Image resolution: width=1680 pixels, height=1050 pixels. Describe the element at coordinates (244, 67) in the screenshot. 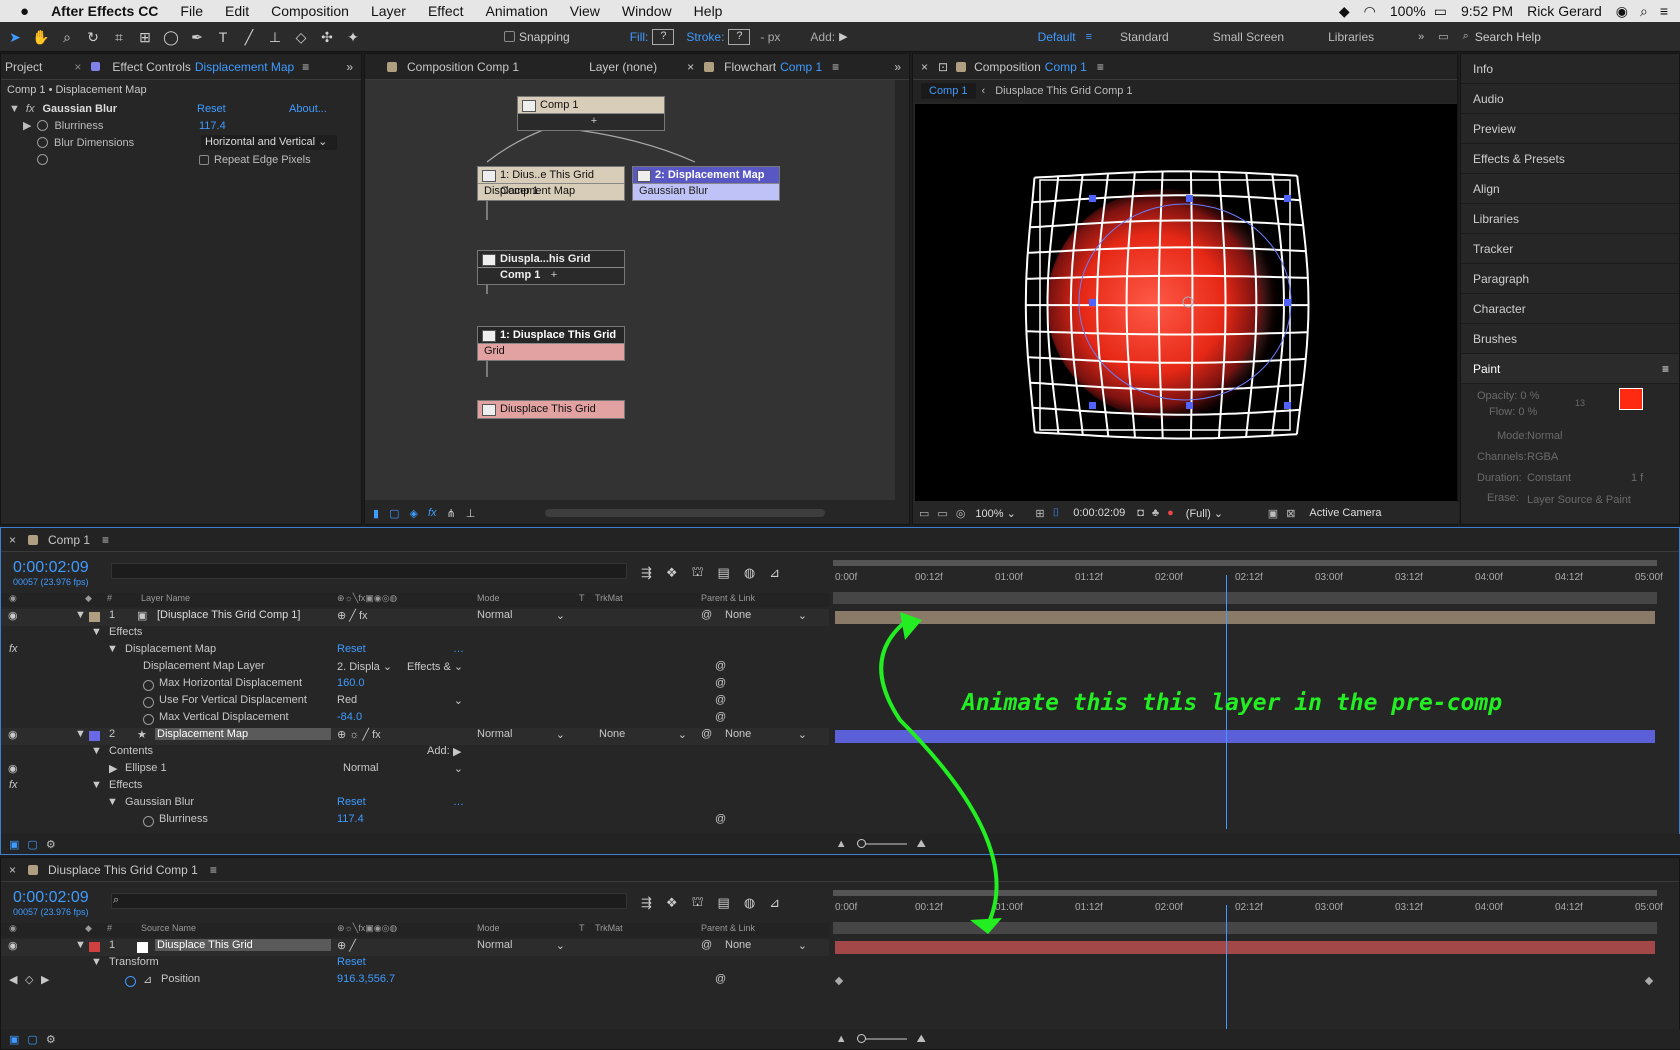

I see `tab-effect-layer: Displacement Map` at that location.